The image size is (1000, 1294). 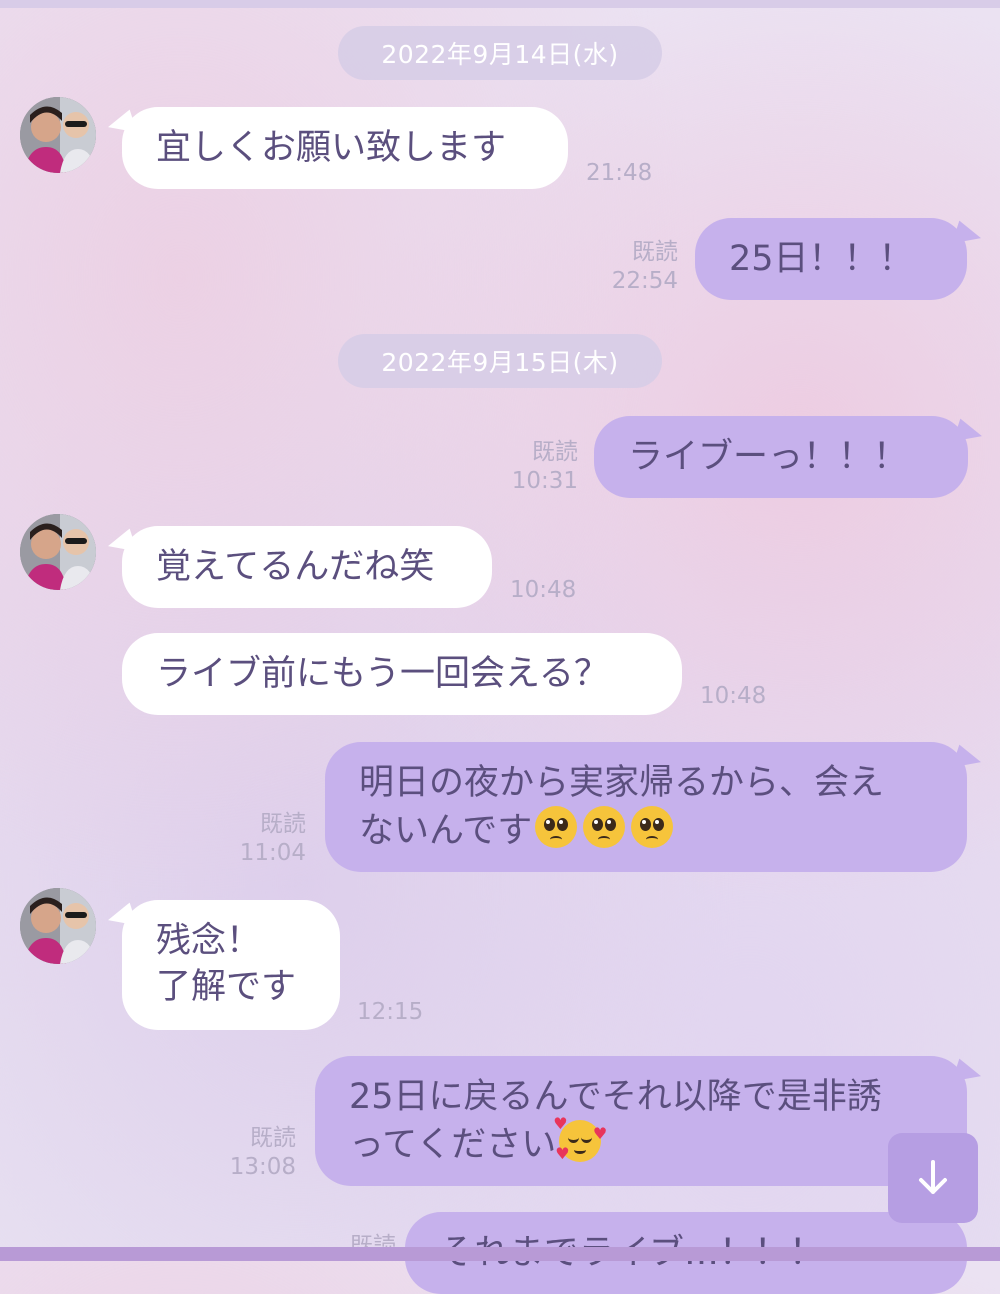 What do you see at coordinates (331, 148) in the screenshot?
I see `message-text: 宜しくお願い致します` at bounding box center [331, 148].